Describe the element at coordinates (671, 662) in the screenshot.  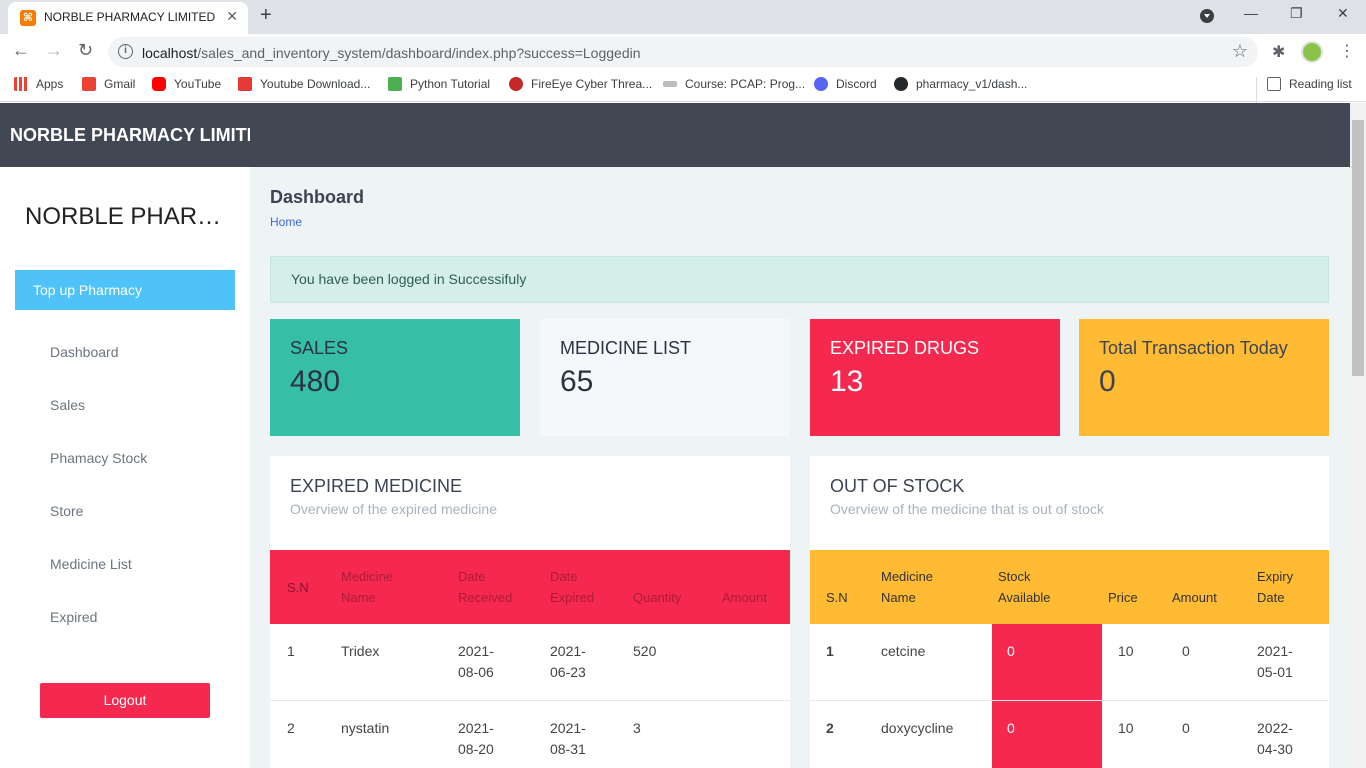
I see `table-cell: 520` at that location.